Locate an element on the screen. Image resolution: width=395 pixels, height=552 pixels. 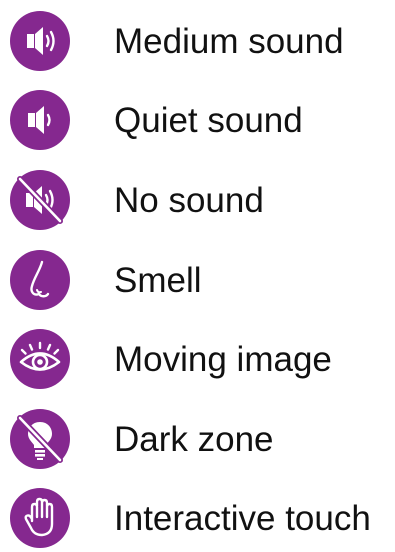
speaker-quiet-icon is located at coordinates (40, 120).